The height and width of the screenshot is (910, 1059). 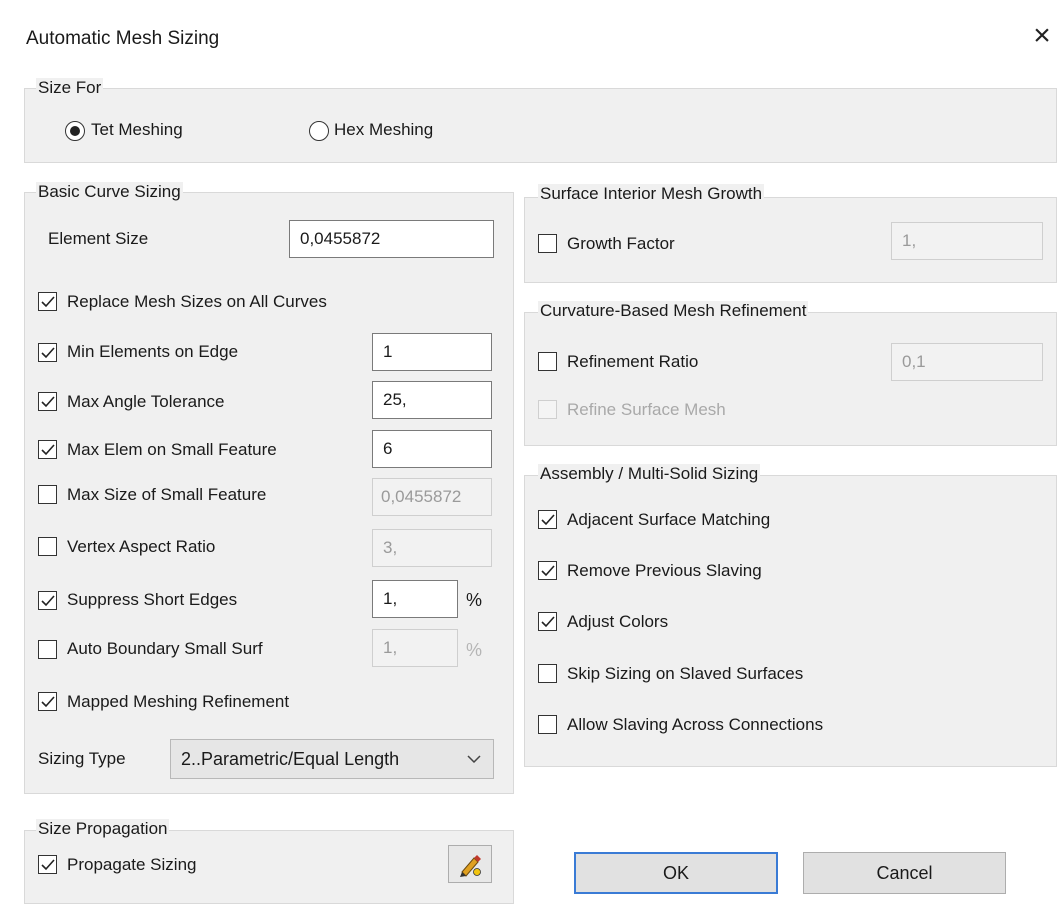 What do you see at coordinates (415, 648) in the screenshot?
I see `auto-boundary-small-surf-input: 1,` at bounding box center [415, 648].